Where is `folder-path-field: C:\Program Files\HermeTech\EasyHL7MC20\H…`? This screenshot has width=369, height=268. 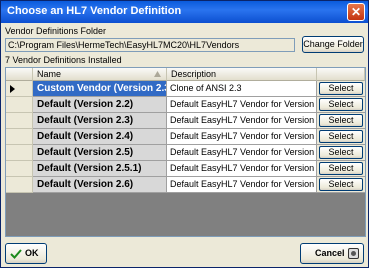
folder-path-field: C:\Program Files\HermeTech\EasyHL7MC20\H… is located at coordinates (150, 45).